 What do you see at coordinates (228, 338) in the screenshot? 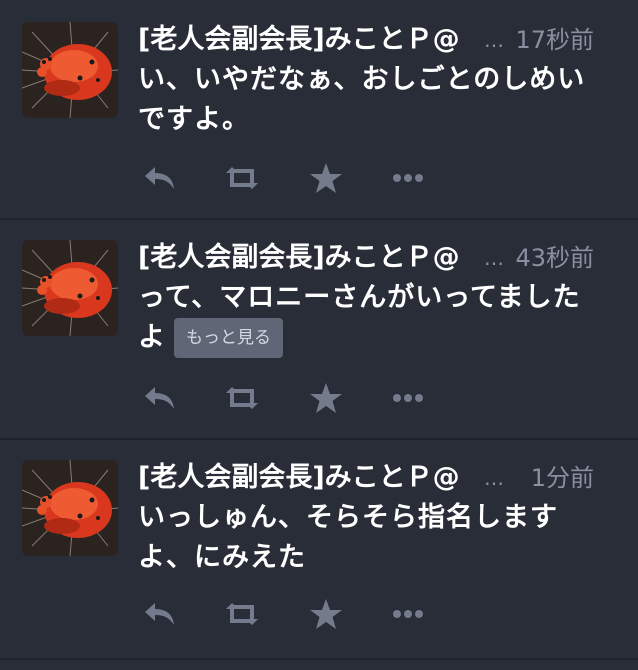
I see `show-more-button: もっと見る` at bounding box center [228, 338].